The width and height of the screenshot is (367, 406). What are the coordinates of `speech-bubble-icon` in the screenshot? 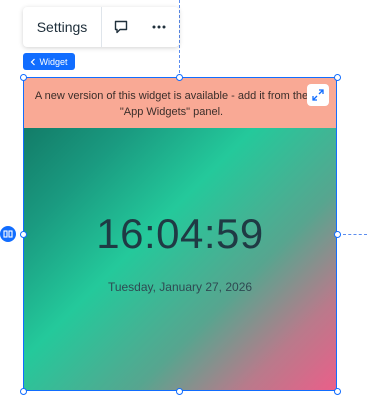 It's located at (121, 27).